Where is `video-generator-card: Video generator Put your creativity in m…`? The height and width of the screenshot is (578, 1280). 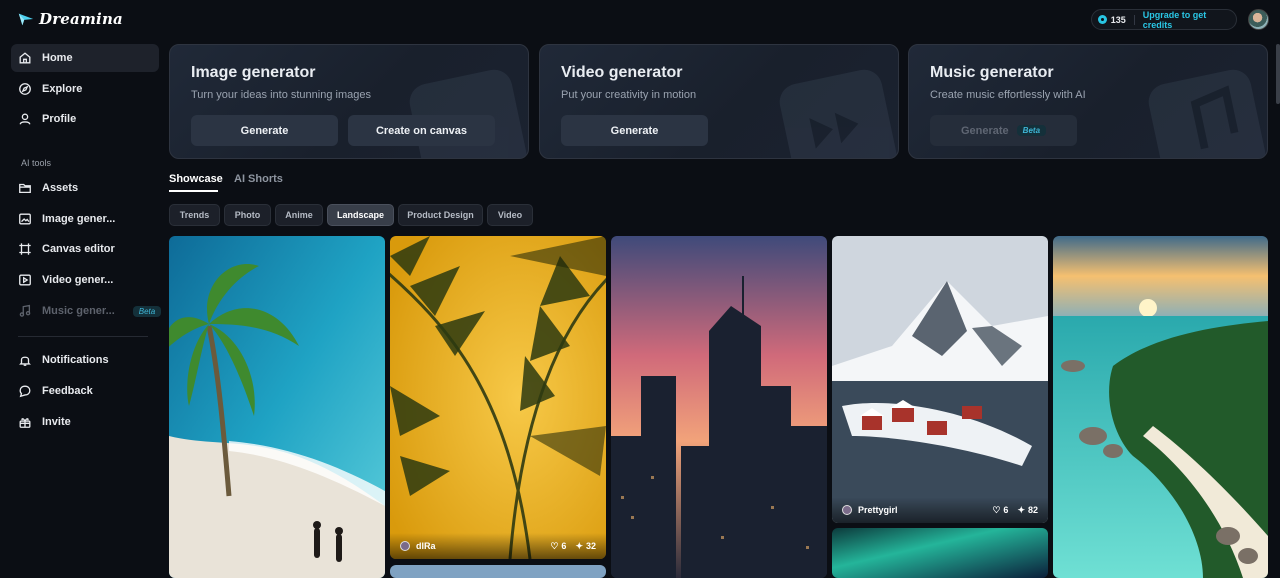 video-generator-card: Video generator Put your creativity in m… is located at coordinates (719, 101).